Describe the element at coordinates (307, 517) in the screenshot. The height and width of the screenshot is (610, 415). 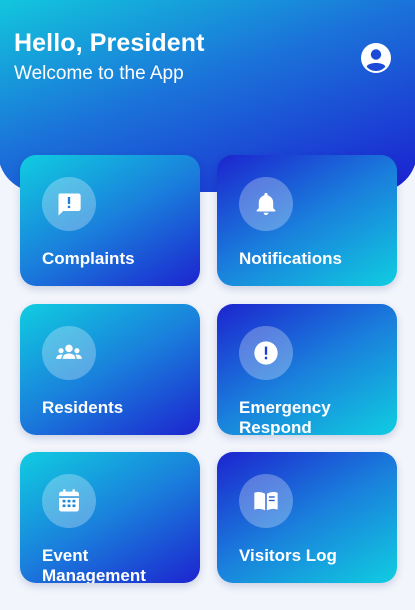
I see `visitors-log-card: Visitors Log` at that location.